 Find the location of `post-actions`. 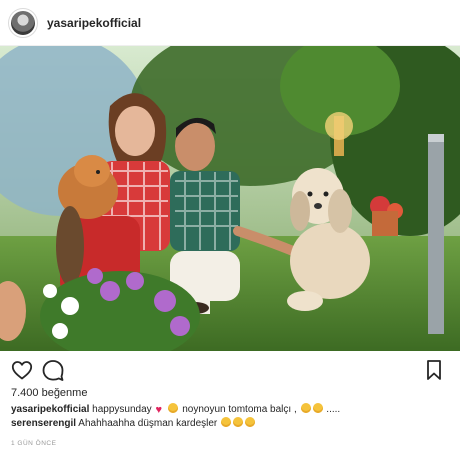

post-actions is located at coordinates (230, 370).